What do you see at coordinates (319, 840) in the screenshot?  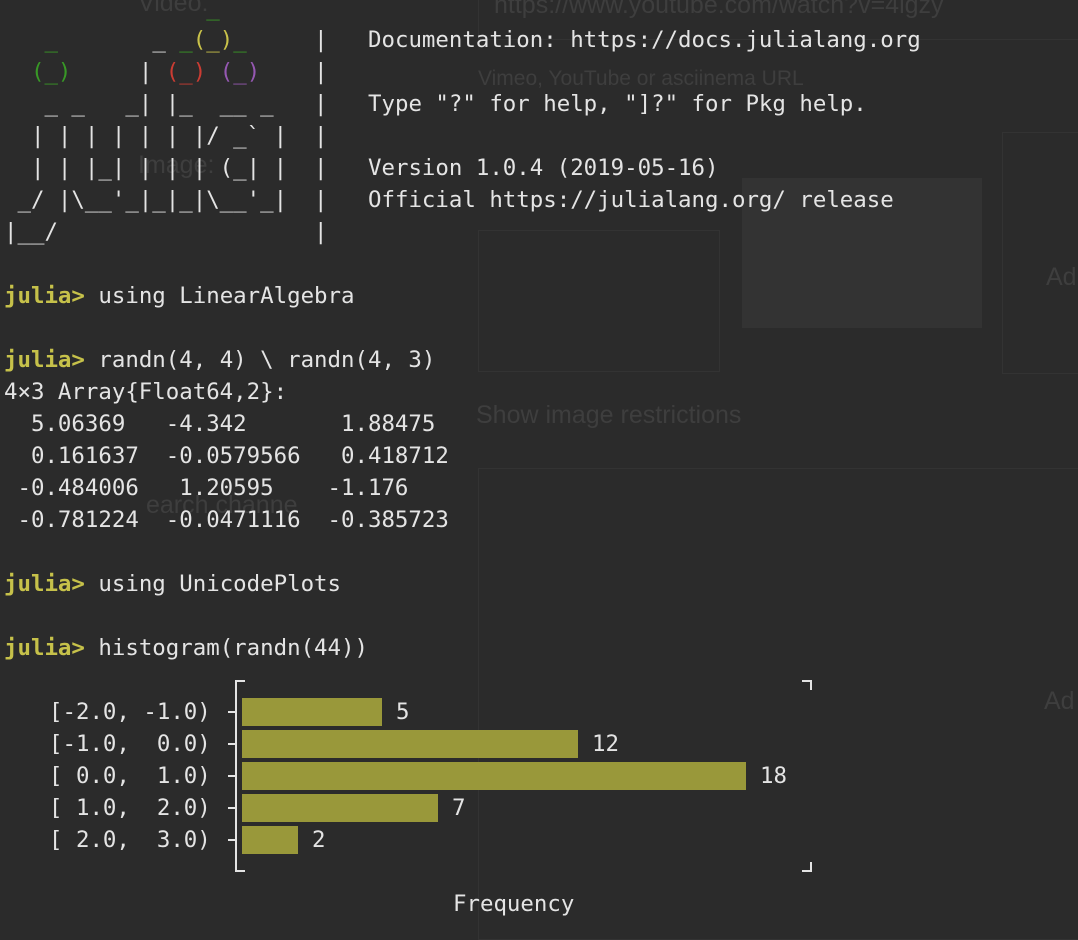 I see `histogram-bar-count: 2` at bounding box center [319, 840].